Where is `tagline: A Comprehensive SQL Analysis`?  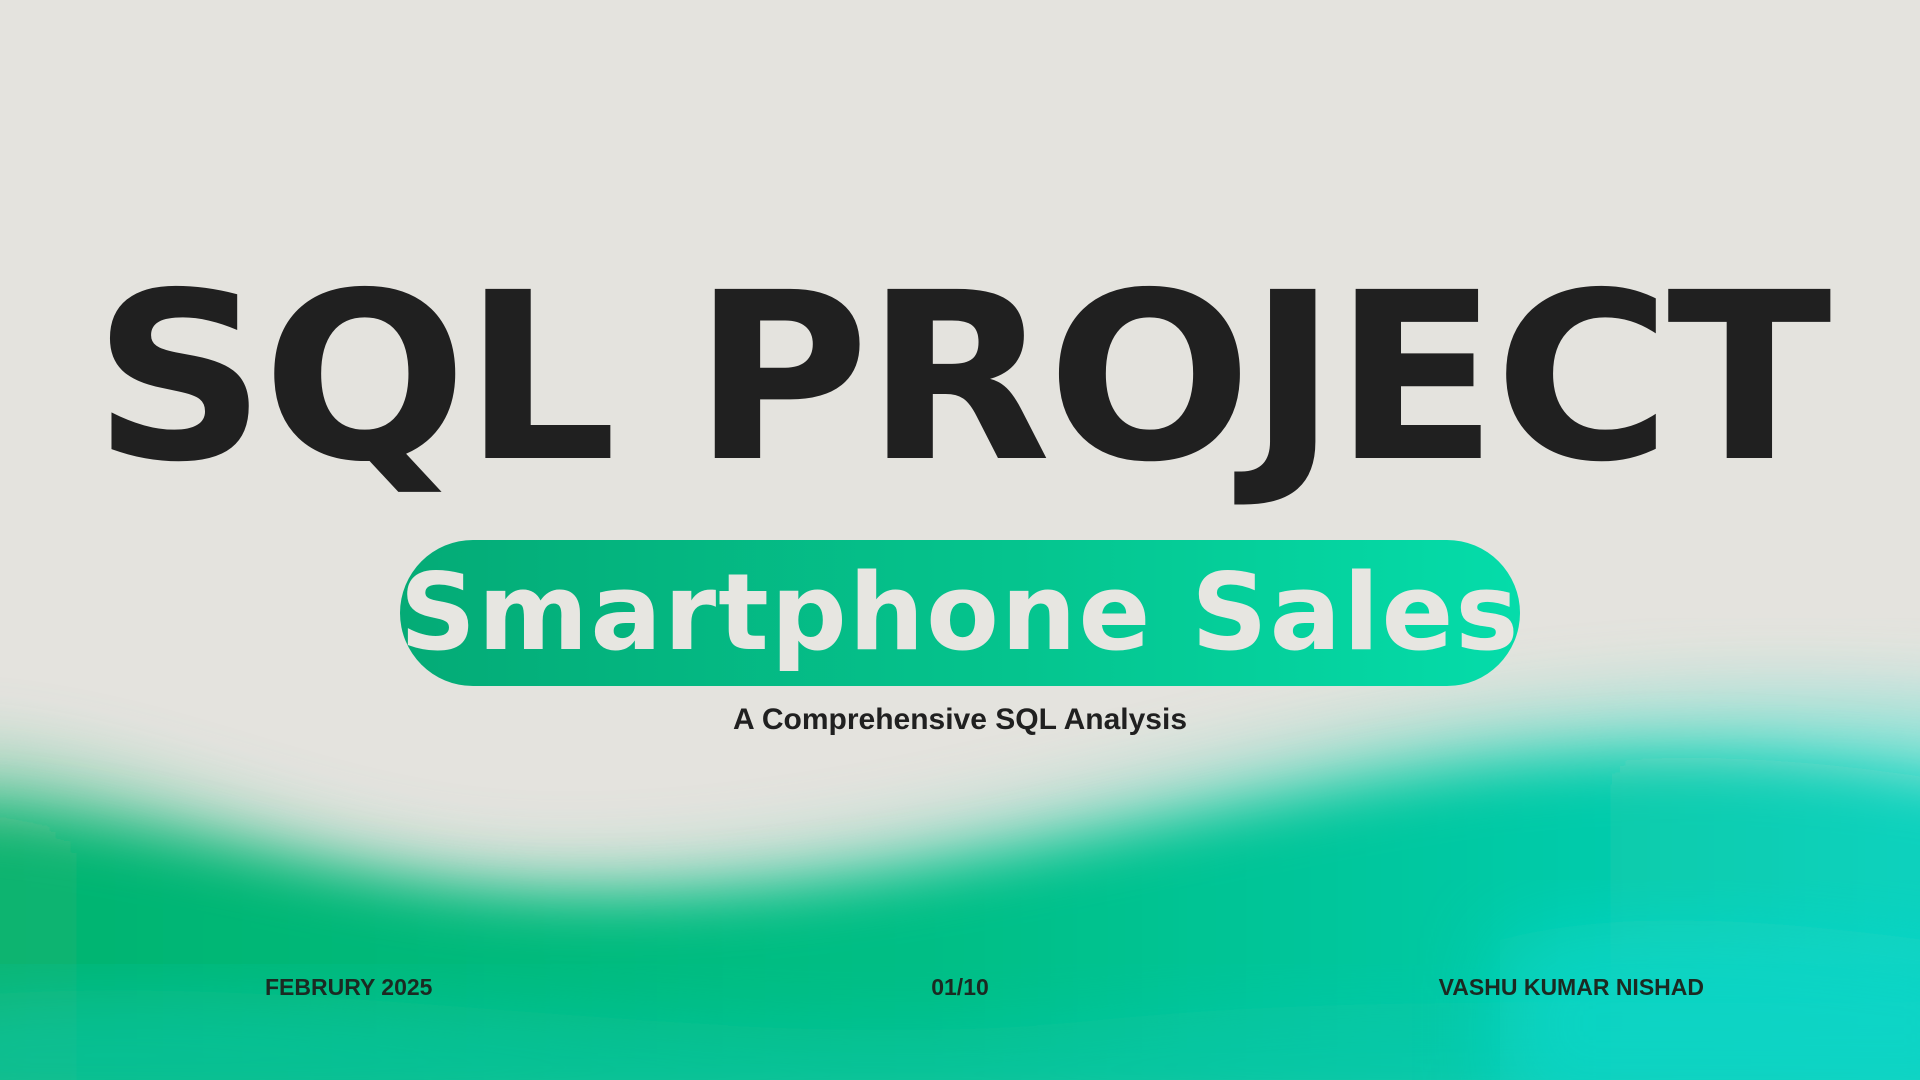
tagline: A Comprehensive SQL Analysis is located at coordinates (960, 719).